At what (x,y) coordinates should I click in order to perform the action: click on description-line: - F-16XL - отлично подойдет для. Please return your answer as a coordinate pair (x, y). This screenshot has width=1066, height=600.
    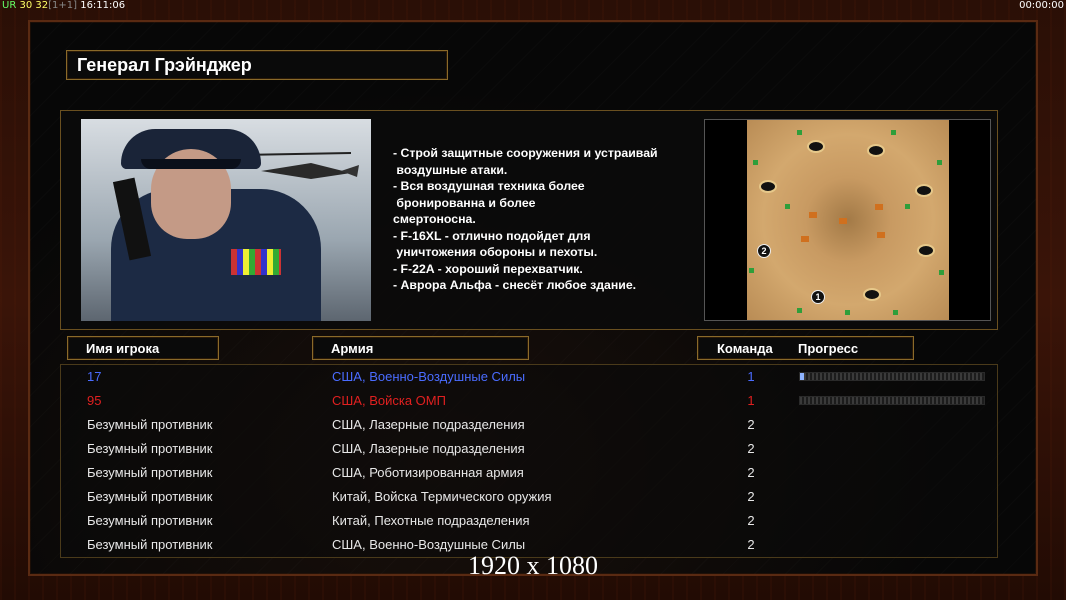
    Looking at the image, I should click on (492, 235).